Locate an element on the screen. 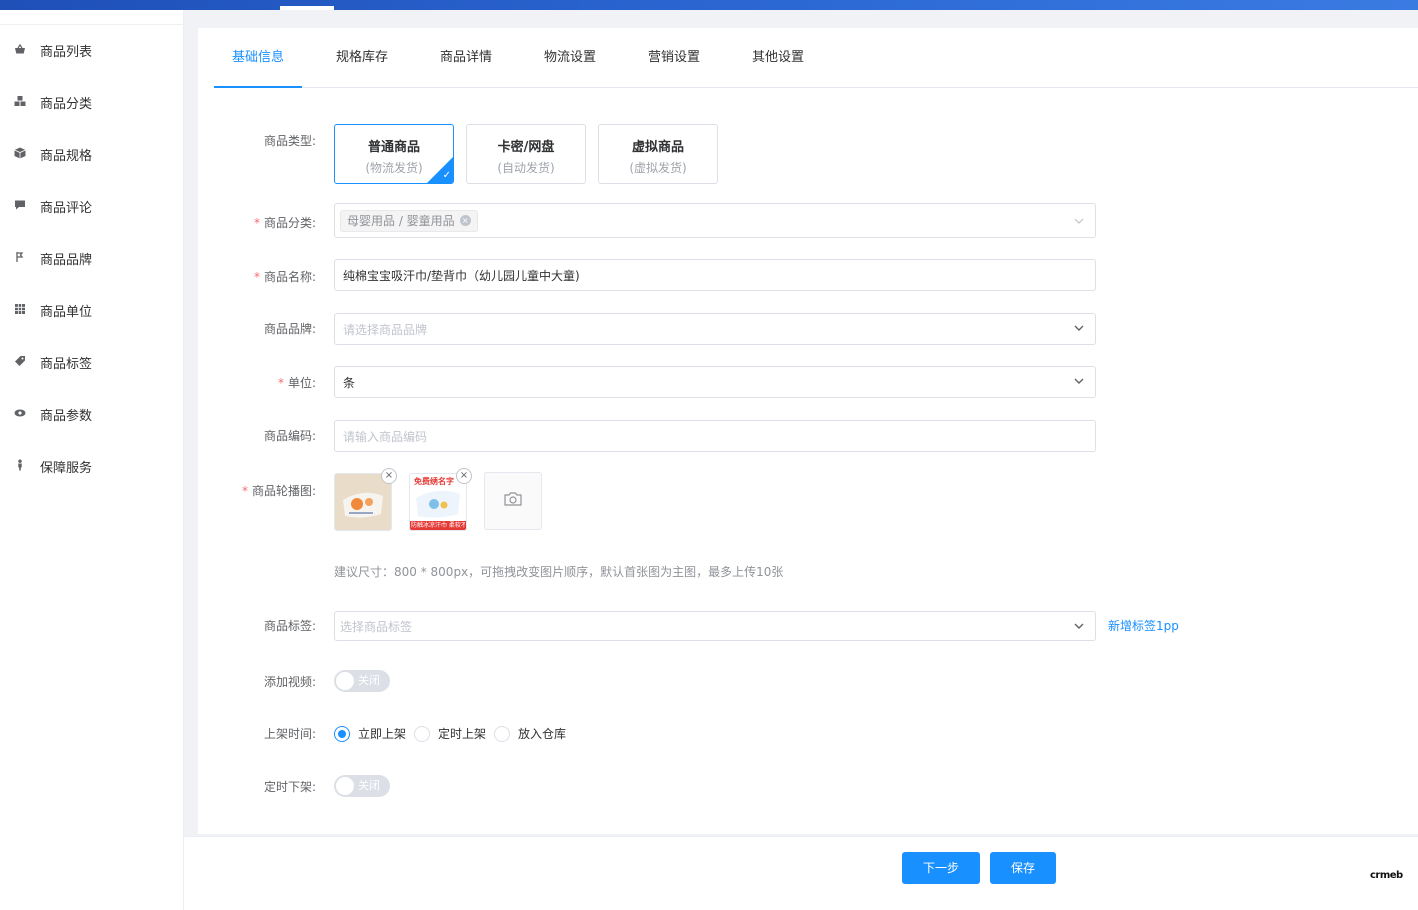 This screenshot has width=1418, height=910. product-image: 免费绣名字 防触冰凉汗巾 柔软不起球 is located at coordinates (438, 502).